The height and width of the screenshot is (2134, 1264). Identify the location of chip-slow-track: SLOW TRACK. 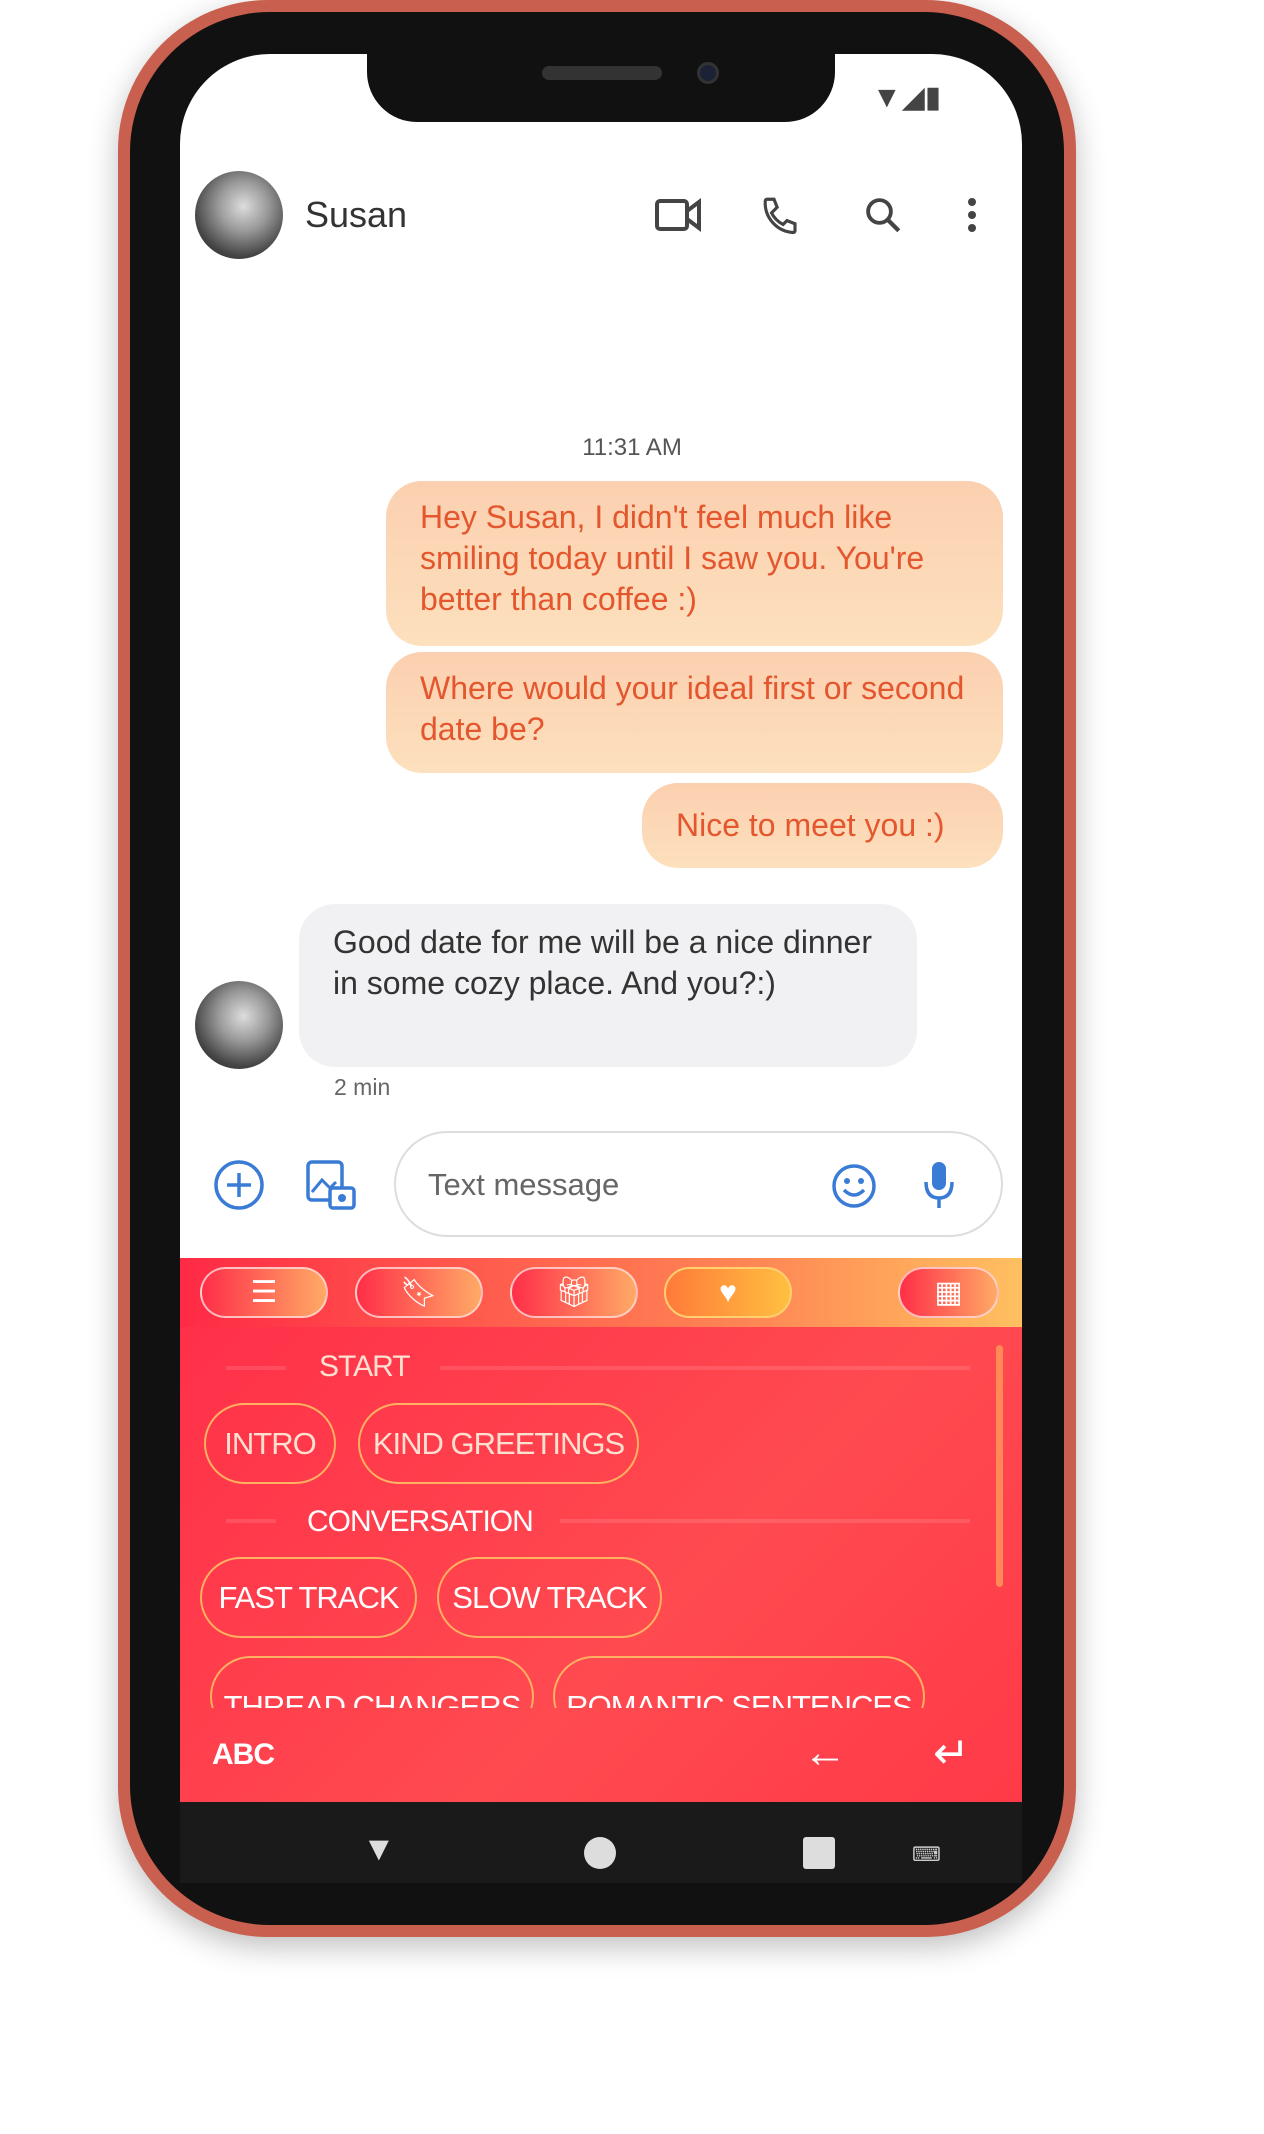
(549, 1597).